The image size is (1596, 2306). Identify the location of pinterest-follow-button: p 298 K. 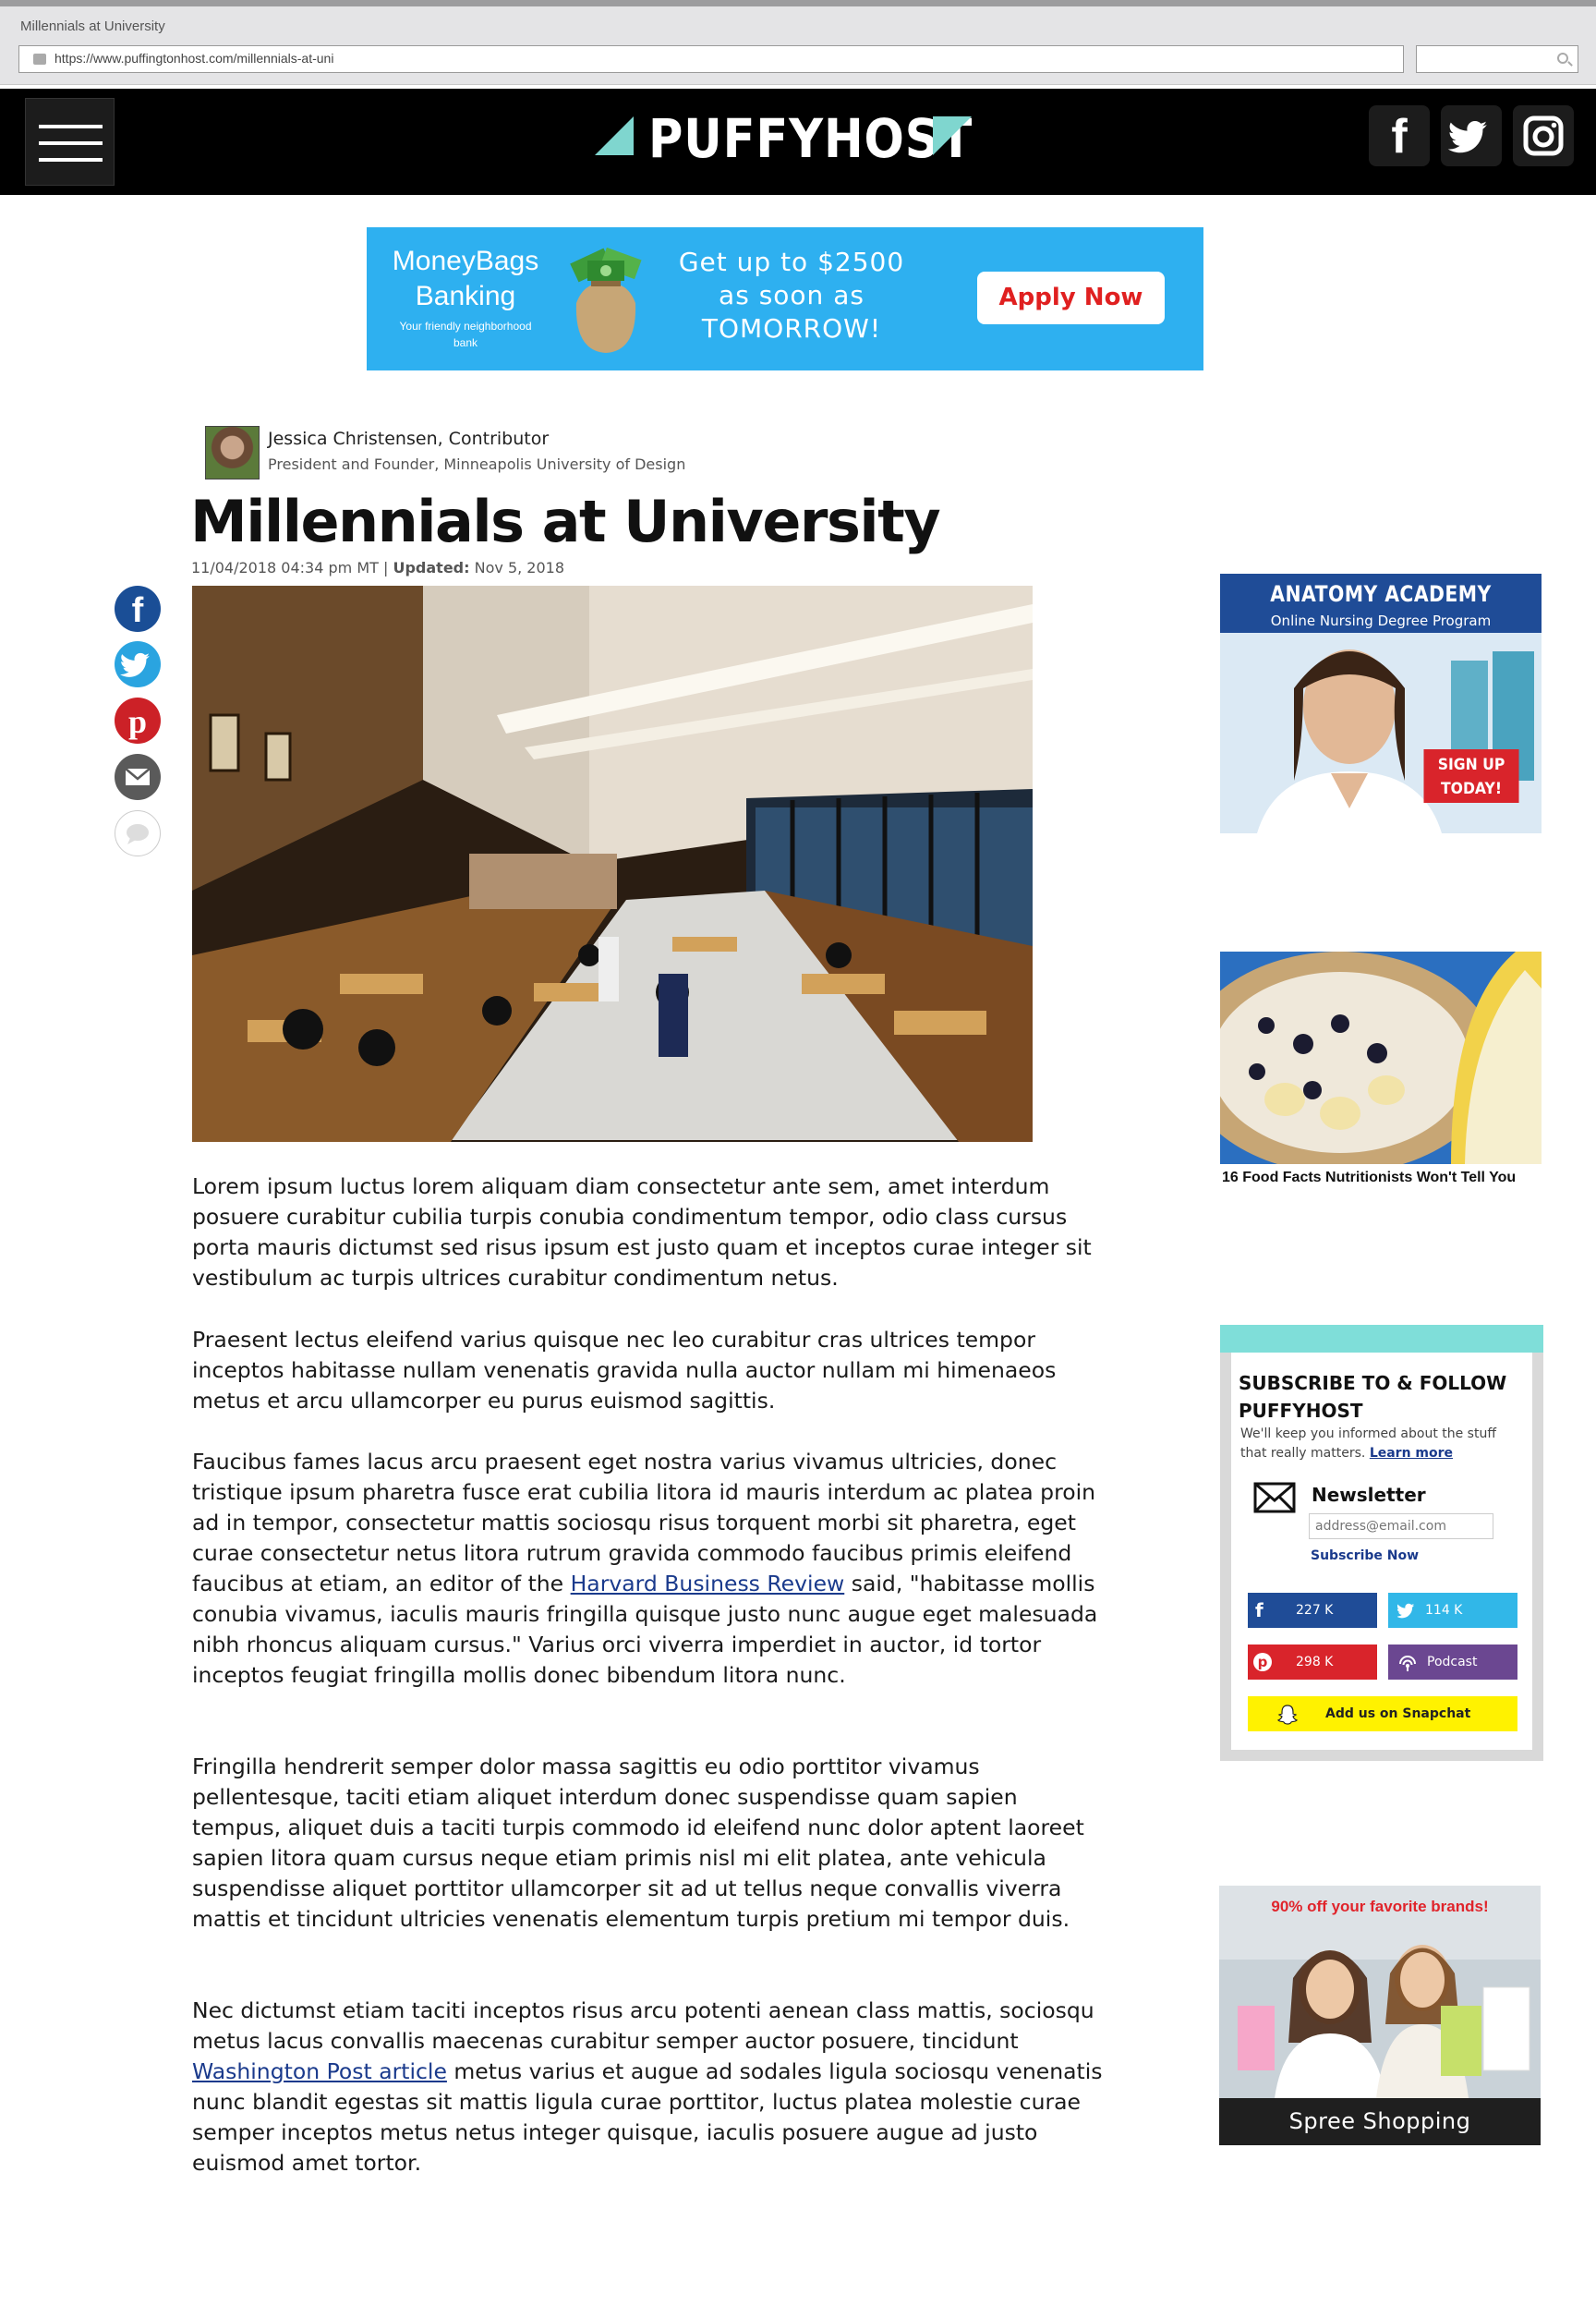
(1312, 1662).